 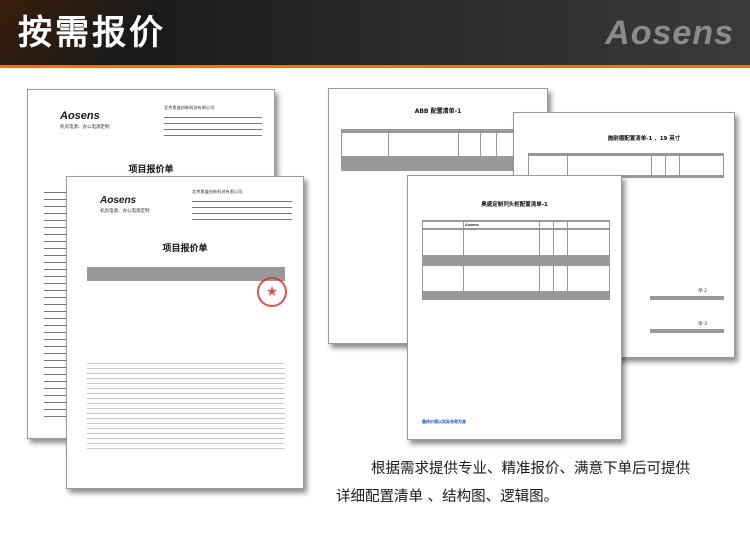 What do you see at coordinates (502, 225) in the screenshot?
I see `custom-brand-cell: Aosens` at bounding box center [502, 225].